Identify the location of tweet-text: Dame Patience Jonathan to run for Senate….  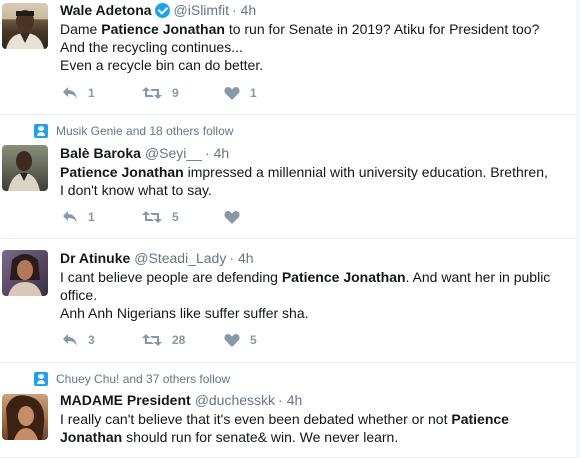
(312, 47).